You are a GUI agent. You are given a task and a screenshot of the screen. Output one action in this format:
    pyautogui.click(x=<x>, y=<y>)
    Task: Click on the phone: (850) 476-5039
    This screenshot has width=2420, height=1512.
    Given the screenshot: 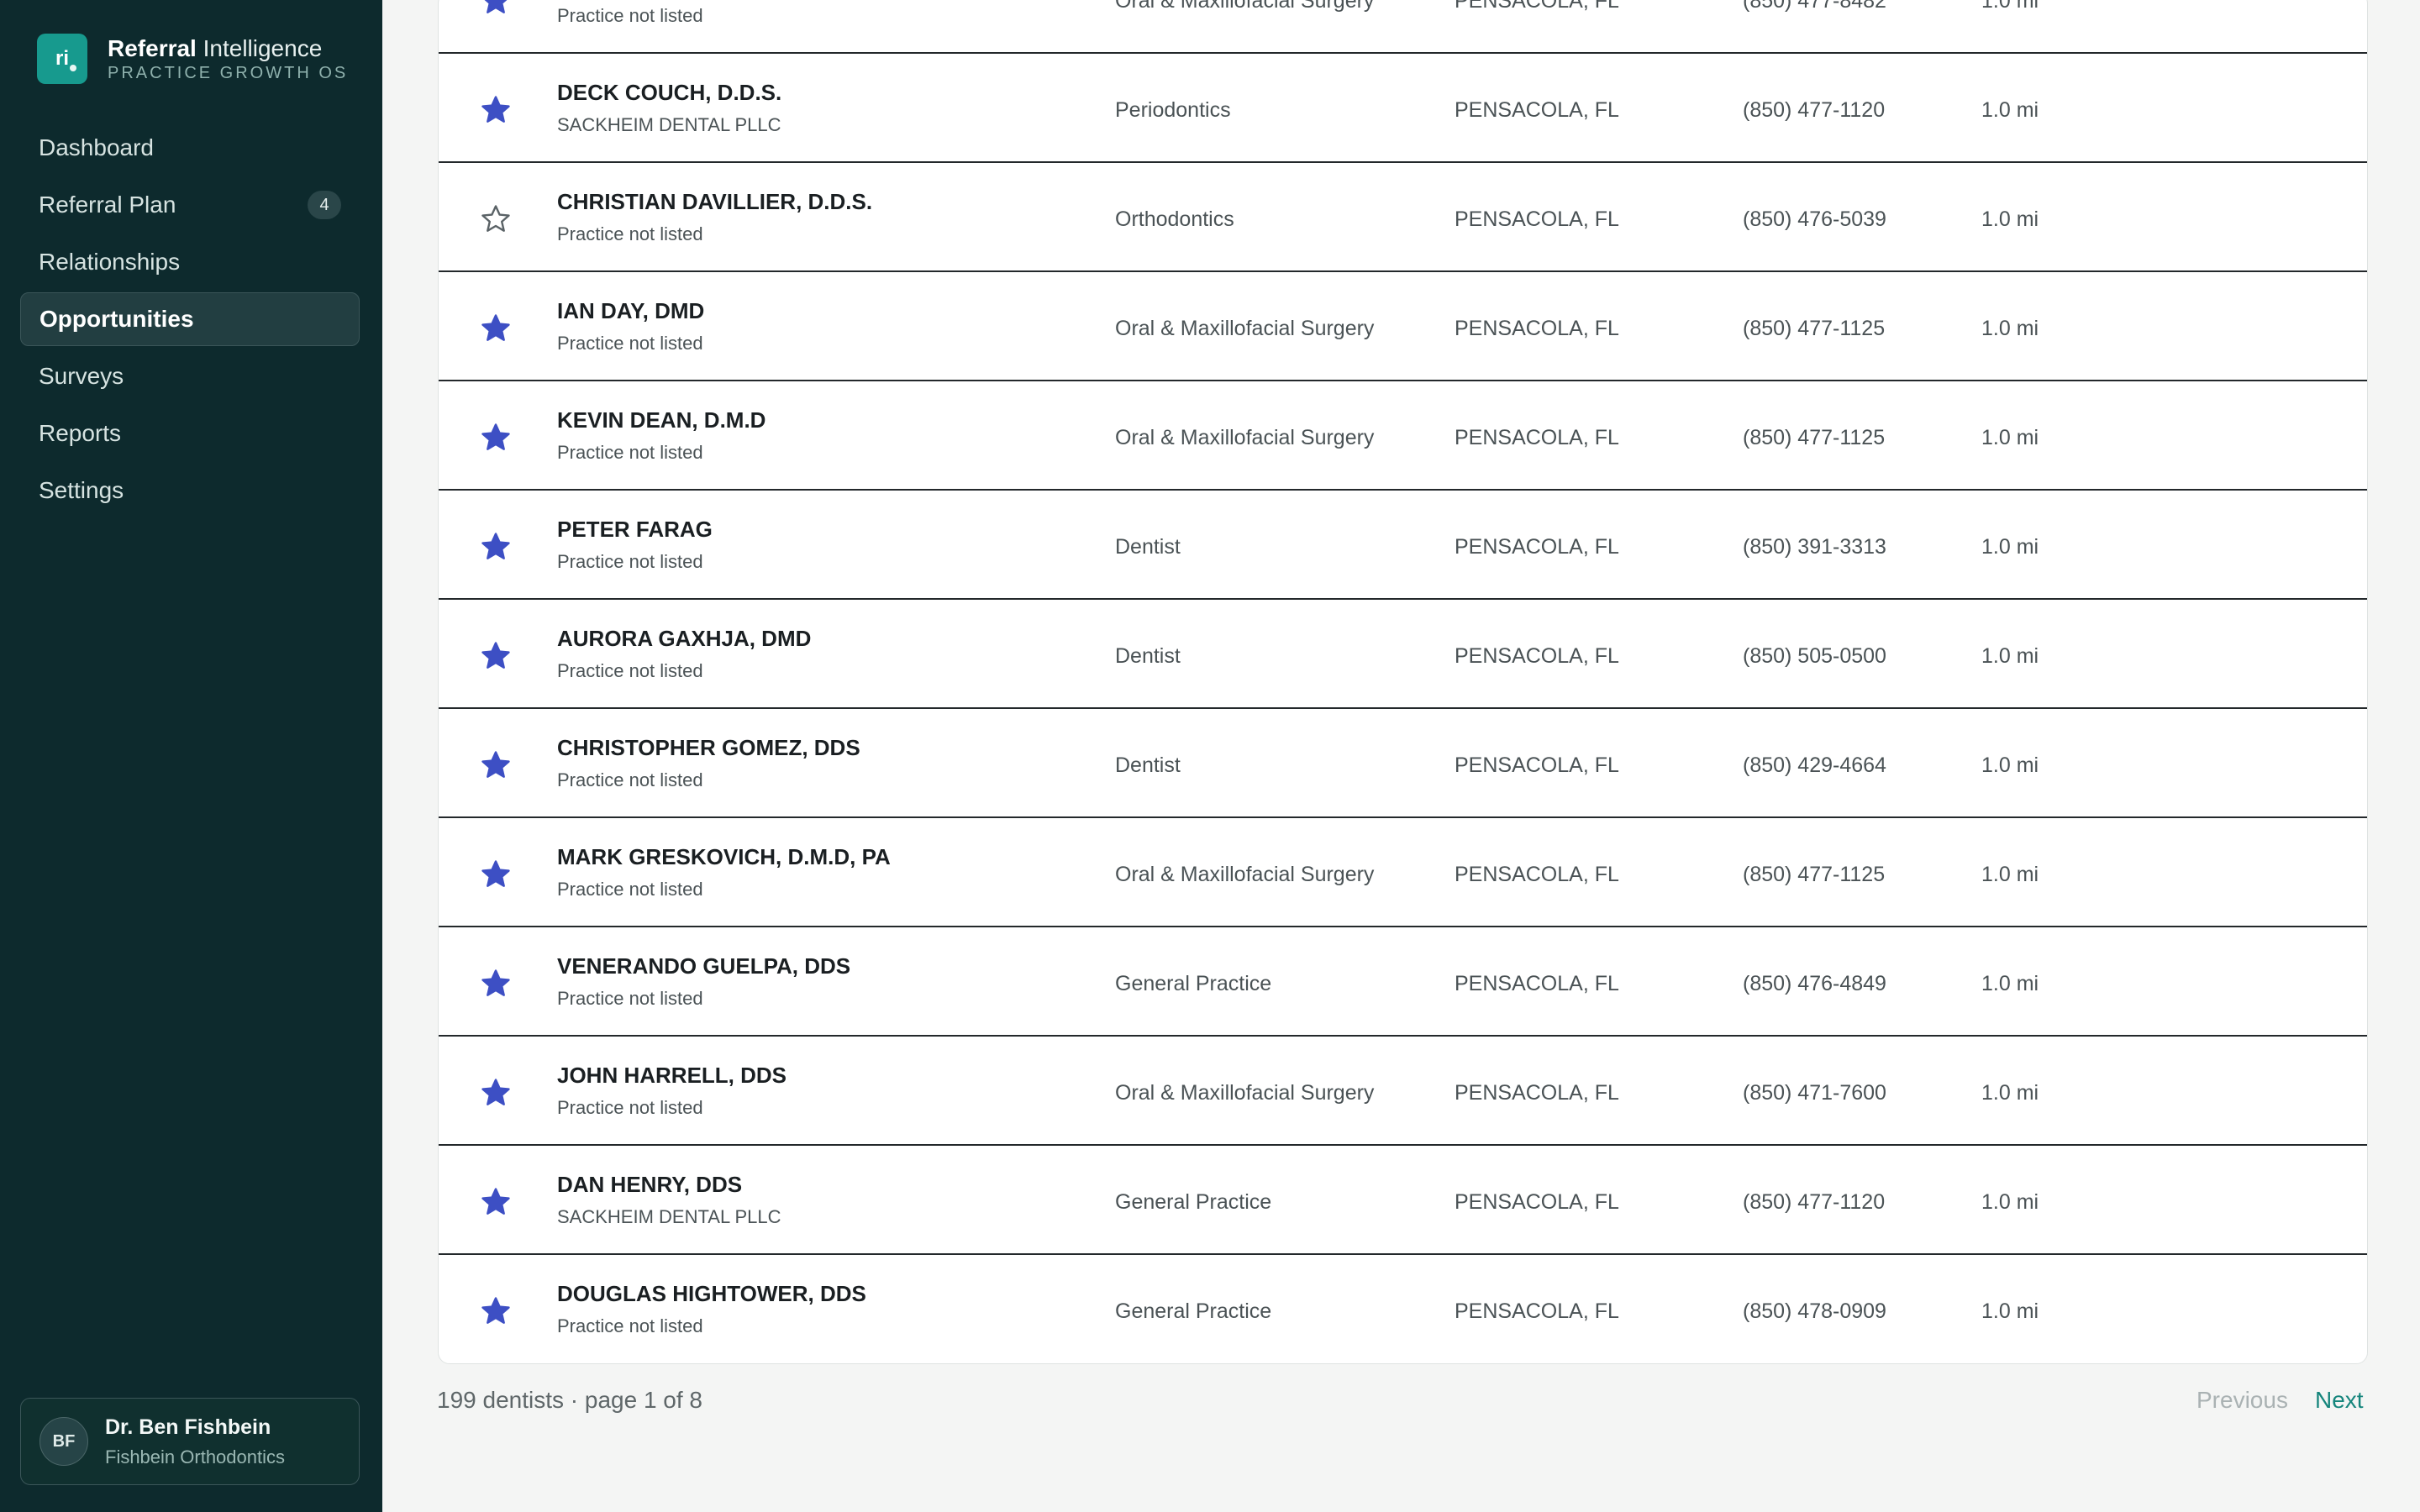 What is the action you would take?
    pyautogui.click(x=1814, y=219)
    